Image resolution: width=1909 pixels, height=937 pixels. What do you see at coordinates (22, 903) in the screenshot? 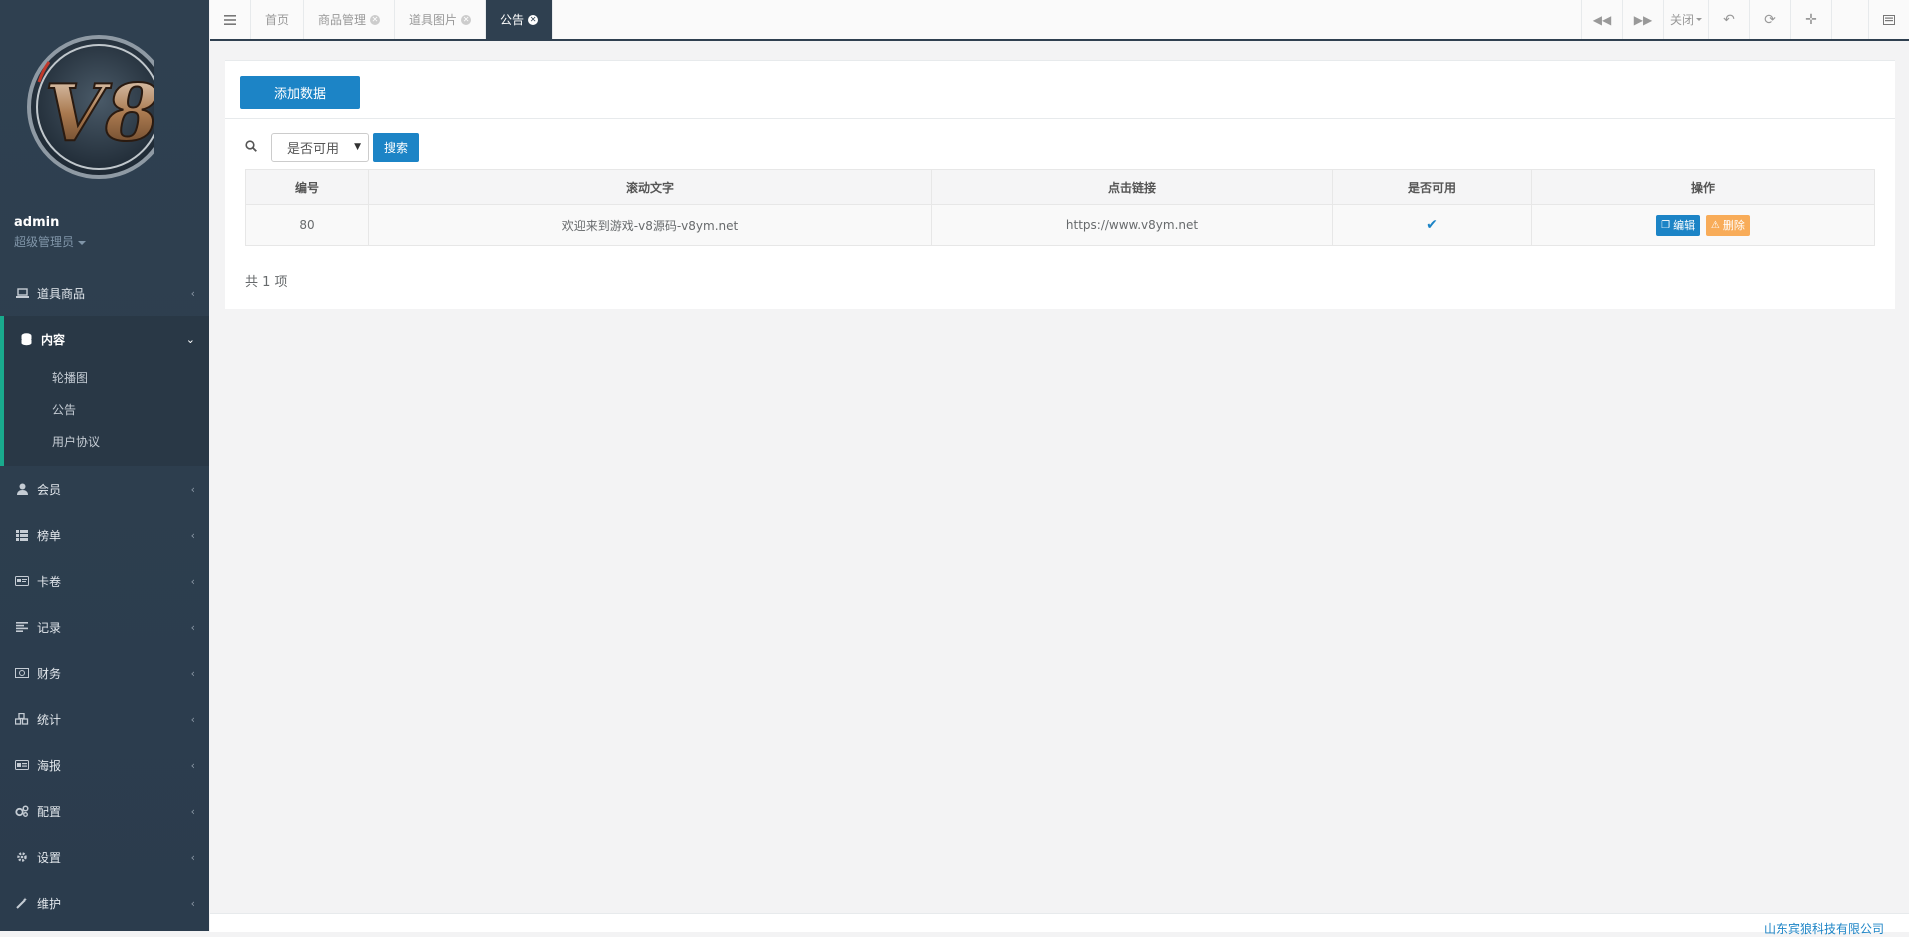
I see `magic-wand-icon` at bounding box center [22, 903].